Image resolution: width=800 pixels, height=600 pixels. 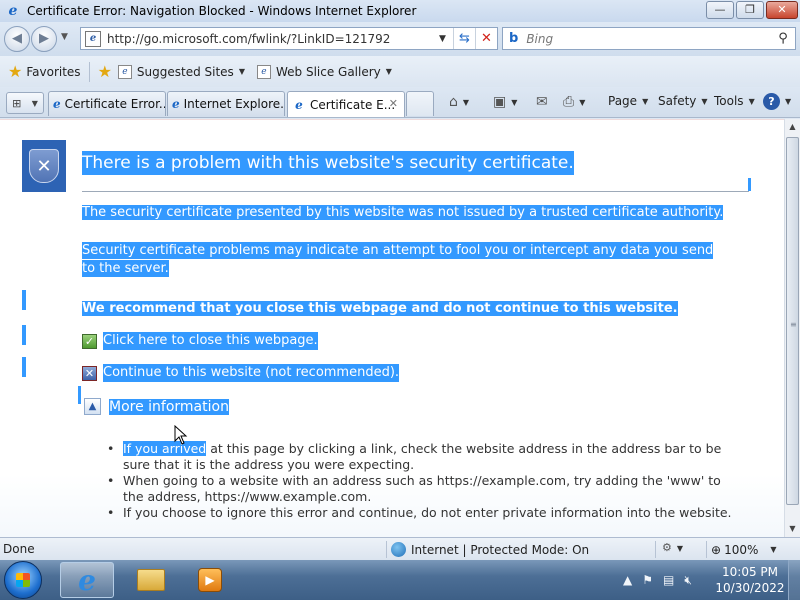 What do you see at coordinates (783, 38) in the screenshot?
I see `search-icon: ⚲` at bounding box center [783, 38].